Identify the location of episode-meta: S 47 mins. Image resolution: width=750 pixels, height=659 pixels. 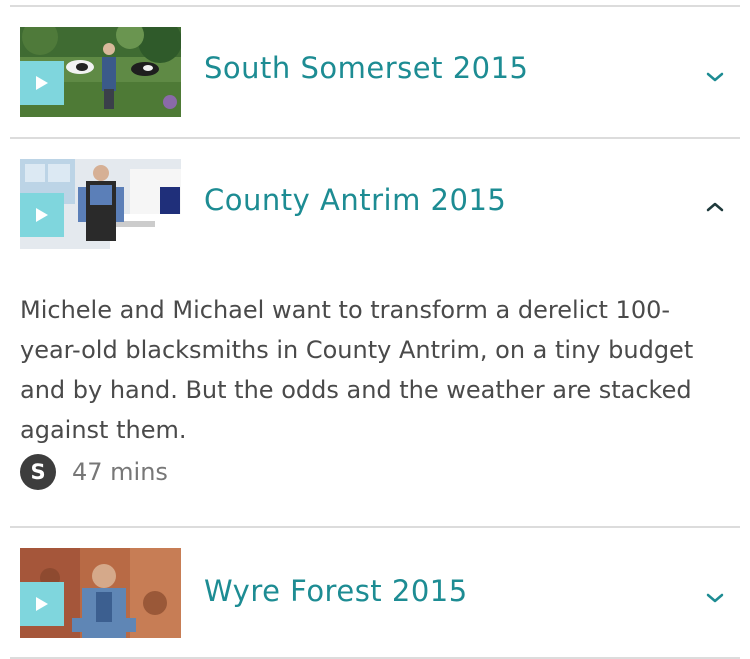
(94, 472).